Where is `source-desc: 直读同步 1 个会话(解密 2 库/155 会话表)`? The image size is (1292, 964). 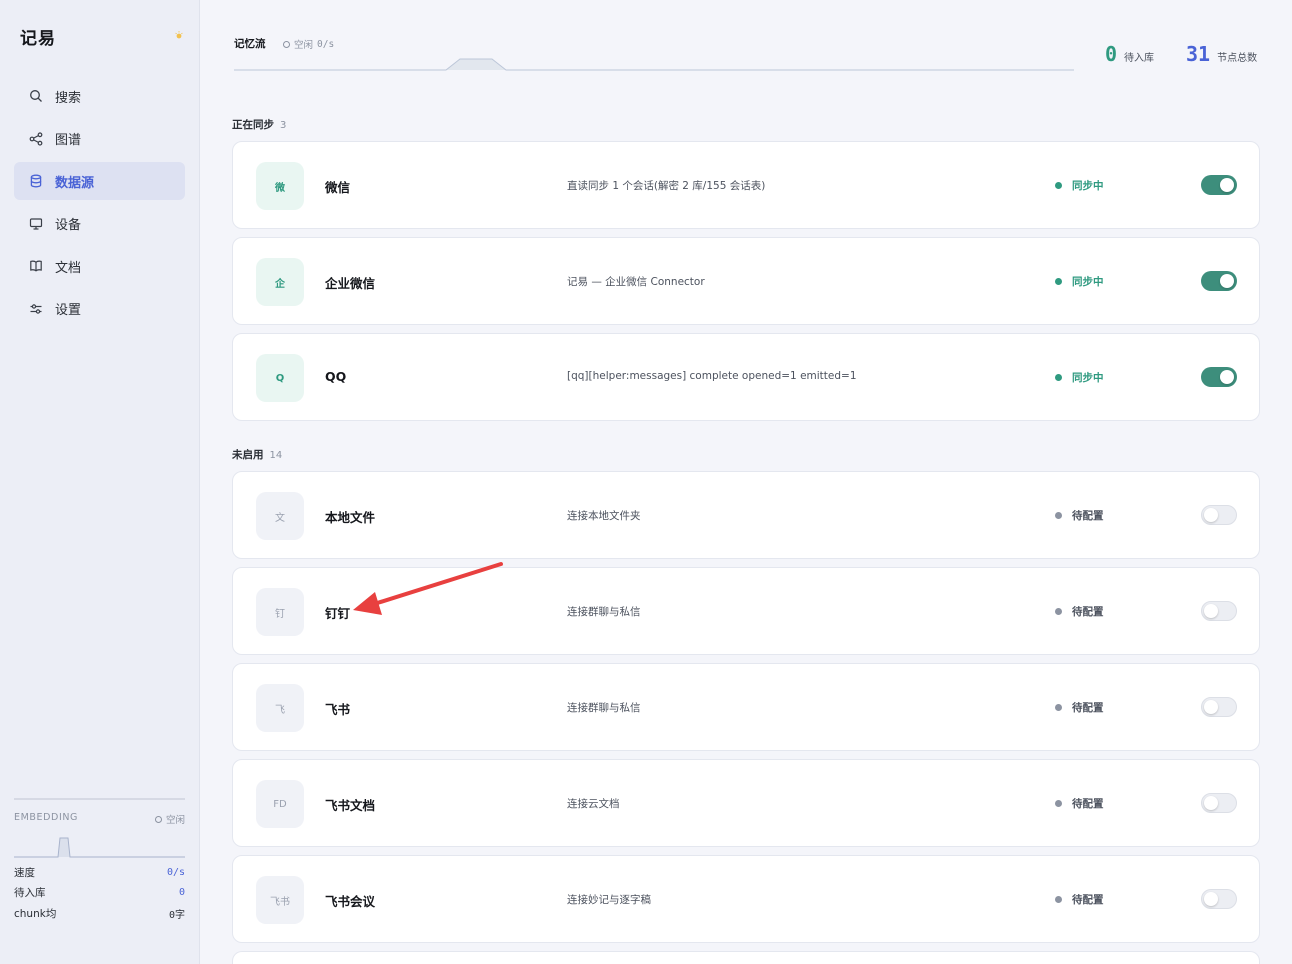 source-desc: 直读同步 1 个会话(解密 2 库/155 会话表) is located at coordinates (666, 186).